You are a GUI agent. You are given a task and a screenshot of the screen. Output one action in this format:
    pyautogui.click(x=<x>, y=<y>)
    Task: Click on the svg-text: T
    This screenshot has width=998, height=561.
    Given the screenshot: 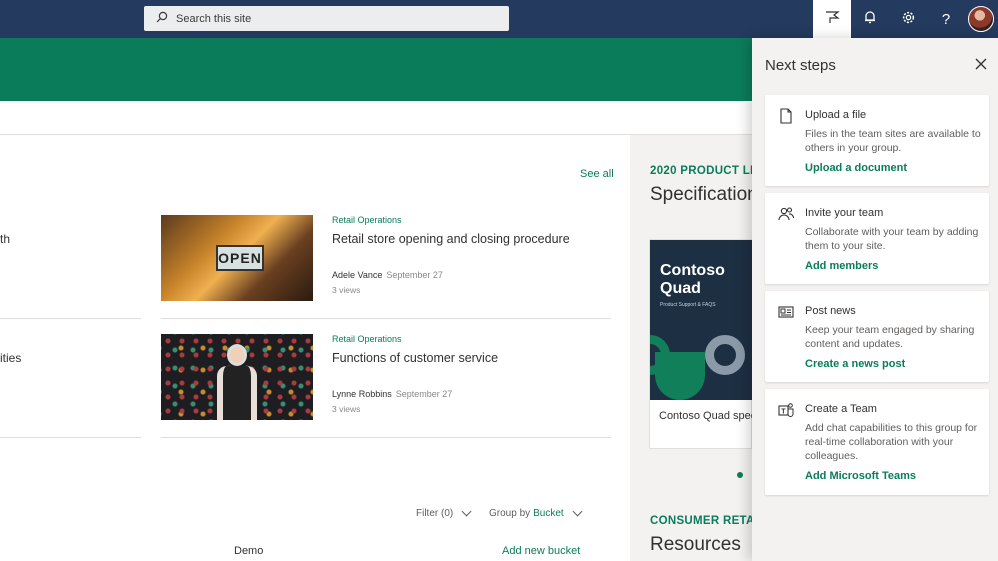 What is the action you would take?
    pyautogui.click(x=783, y=412)
    